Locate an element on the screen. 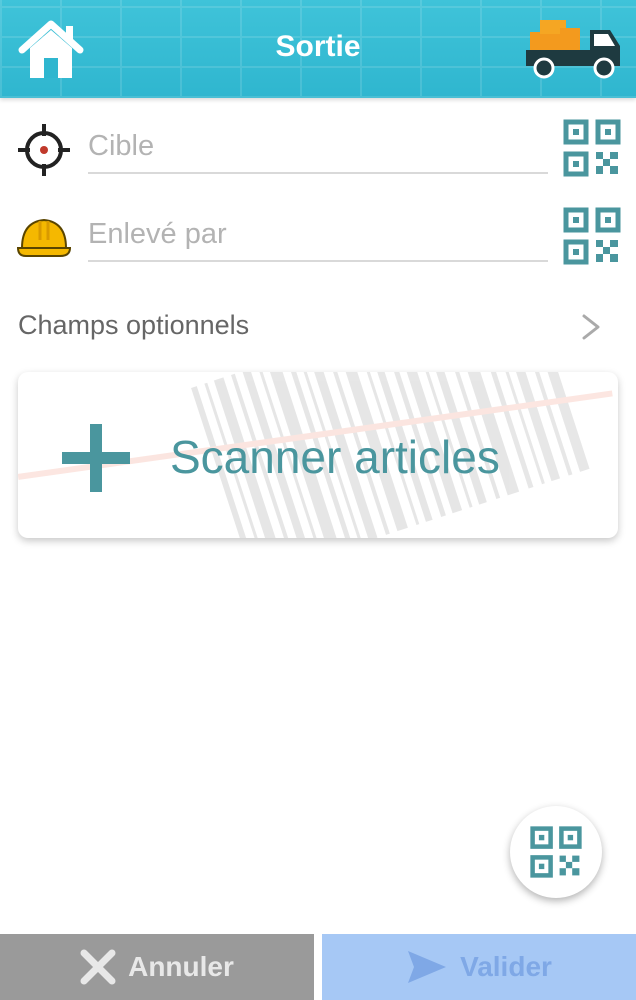 This screenshot has height=1000, width=636. cancel-label: Annuler is located at coordinates (181, 966).